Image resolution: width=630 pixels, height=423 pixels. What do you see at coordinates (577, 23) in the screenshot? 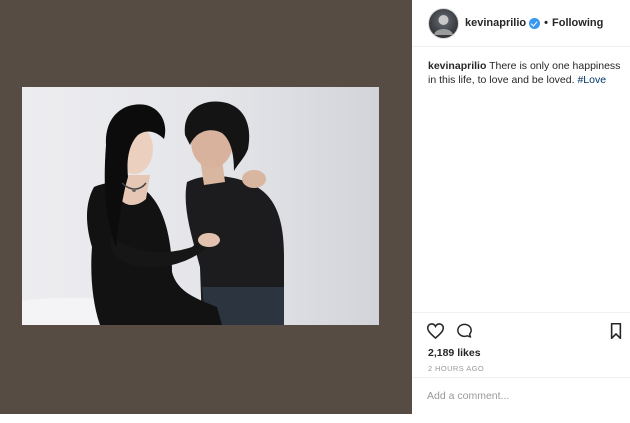
I see `following-button: Following` at bounding box center [577, 23].